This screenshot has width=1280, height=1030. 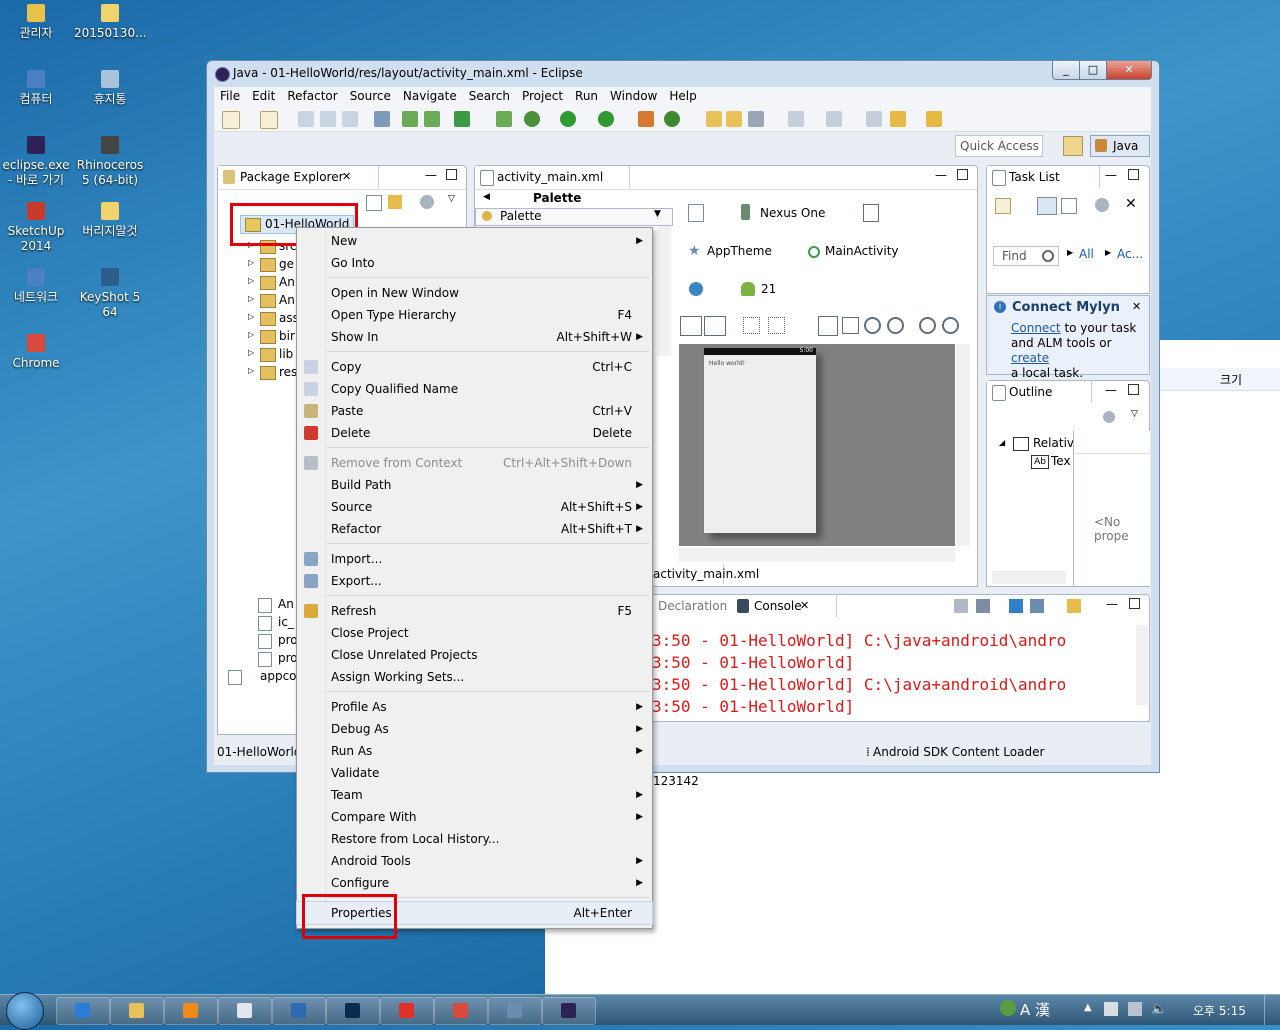 I want to click on menu-item-open-in-new-window: Open in New Window, so click(x=474, y=293).